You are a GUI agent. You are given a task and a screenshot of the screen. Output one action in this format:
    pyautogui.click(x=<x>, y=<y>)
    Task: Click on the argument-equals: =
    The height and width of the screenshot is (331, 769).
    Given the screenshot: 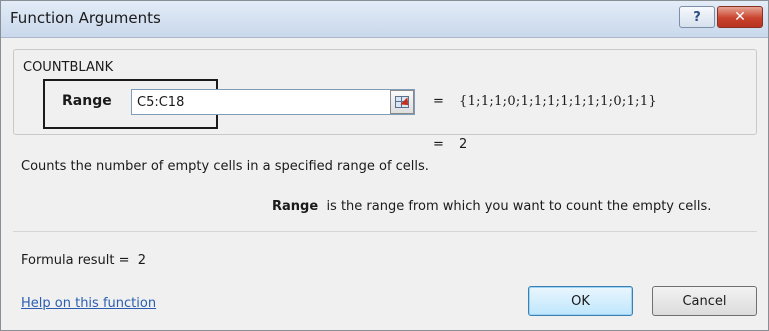 What is the action you would take?
    pyautogui.click(x=438, y=101)
    